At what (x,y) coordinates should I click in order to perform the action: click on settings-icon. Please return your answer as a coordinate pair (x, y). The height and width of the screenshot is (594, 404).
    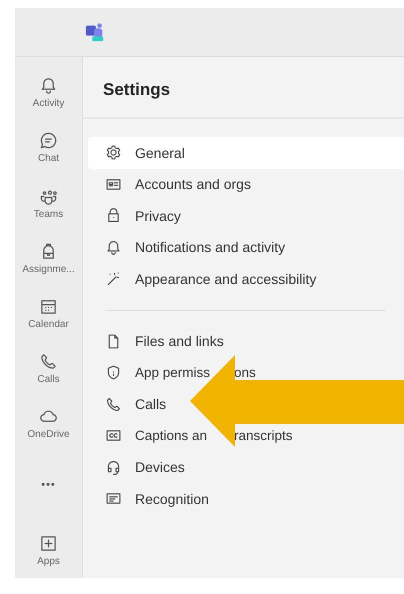
    Looking at the image, I should click on (113, 153).